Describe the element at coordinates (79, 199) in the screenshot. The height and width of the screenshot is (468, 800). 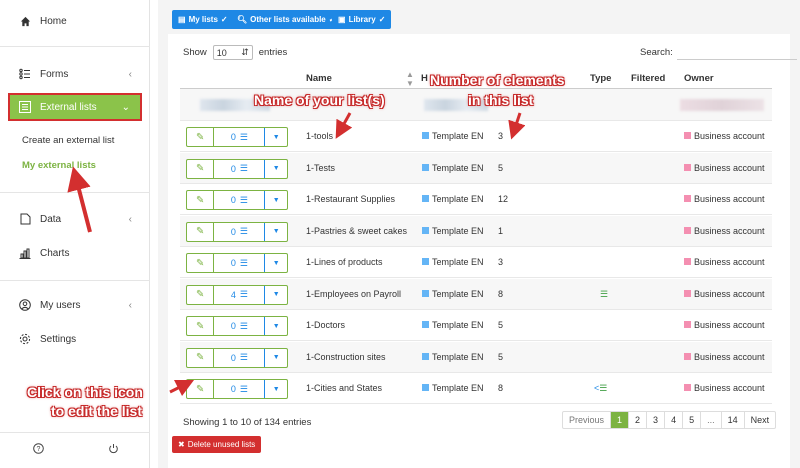
I see `arrow-to-my-lists` at that location.